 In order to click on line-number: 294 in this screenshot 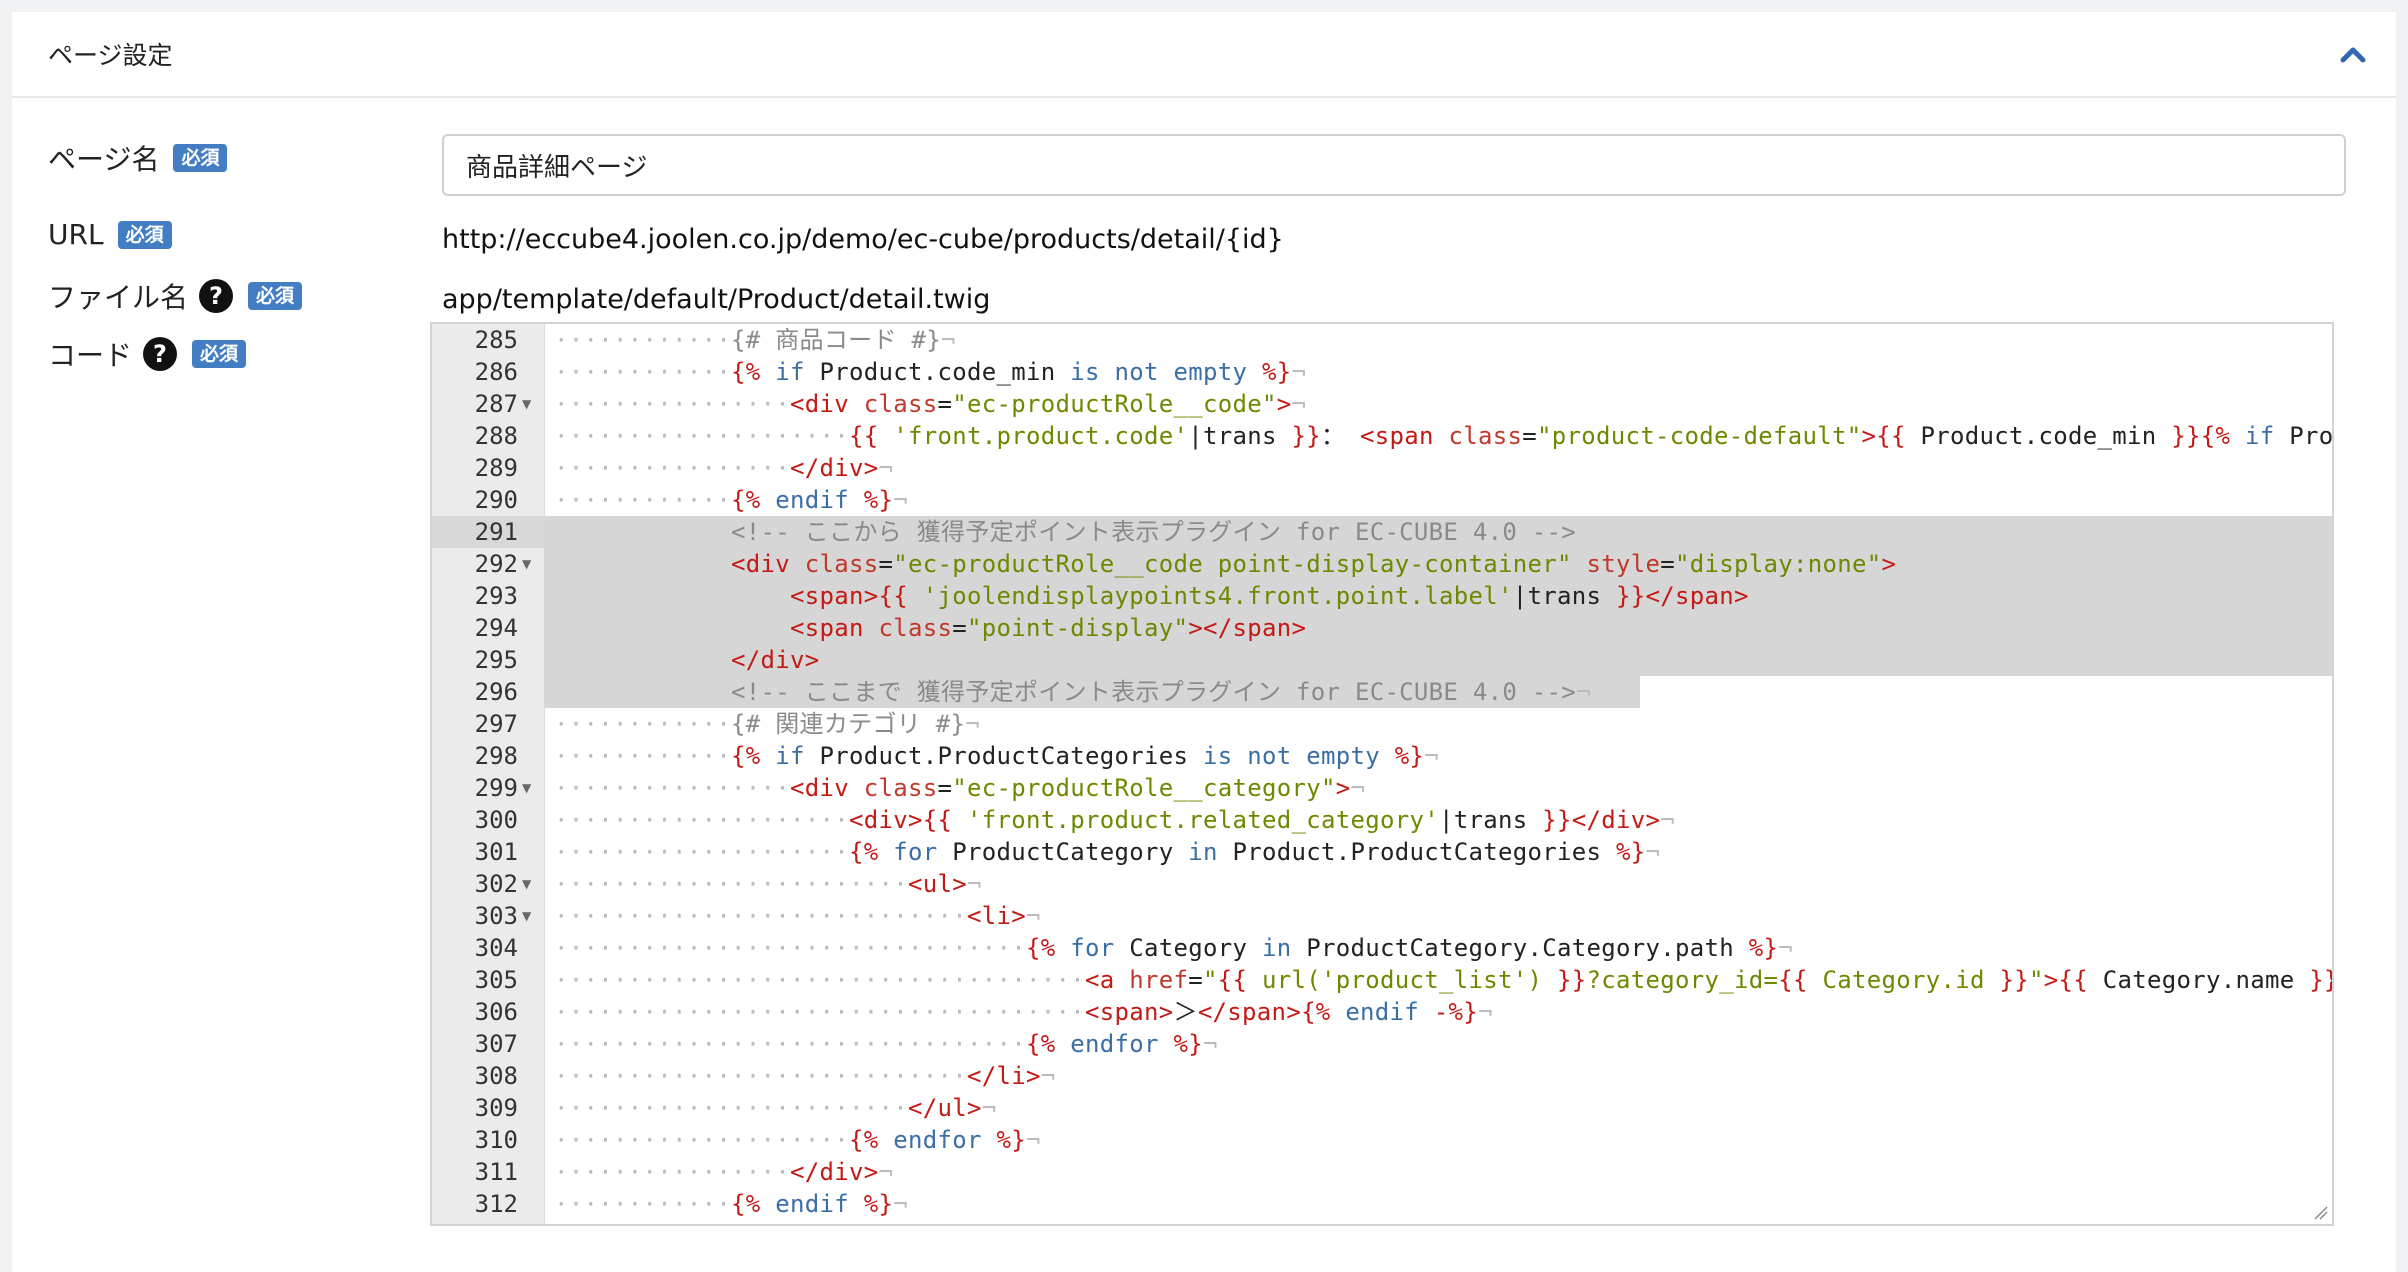, I will do `click(496, 628)`.